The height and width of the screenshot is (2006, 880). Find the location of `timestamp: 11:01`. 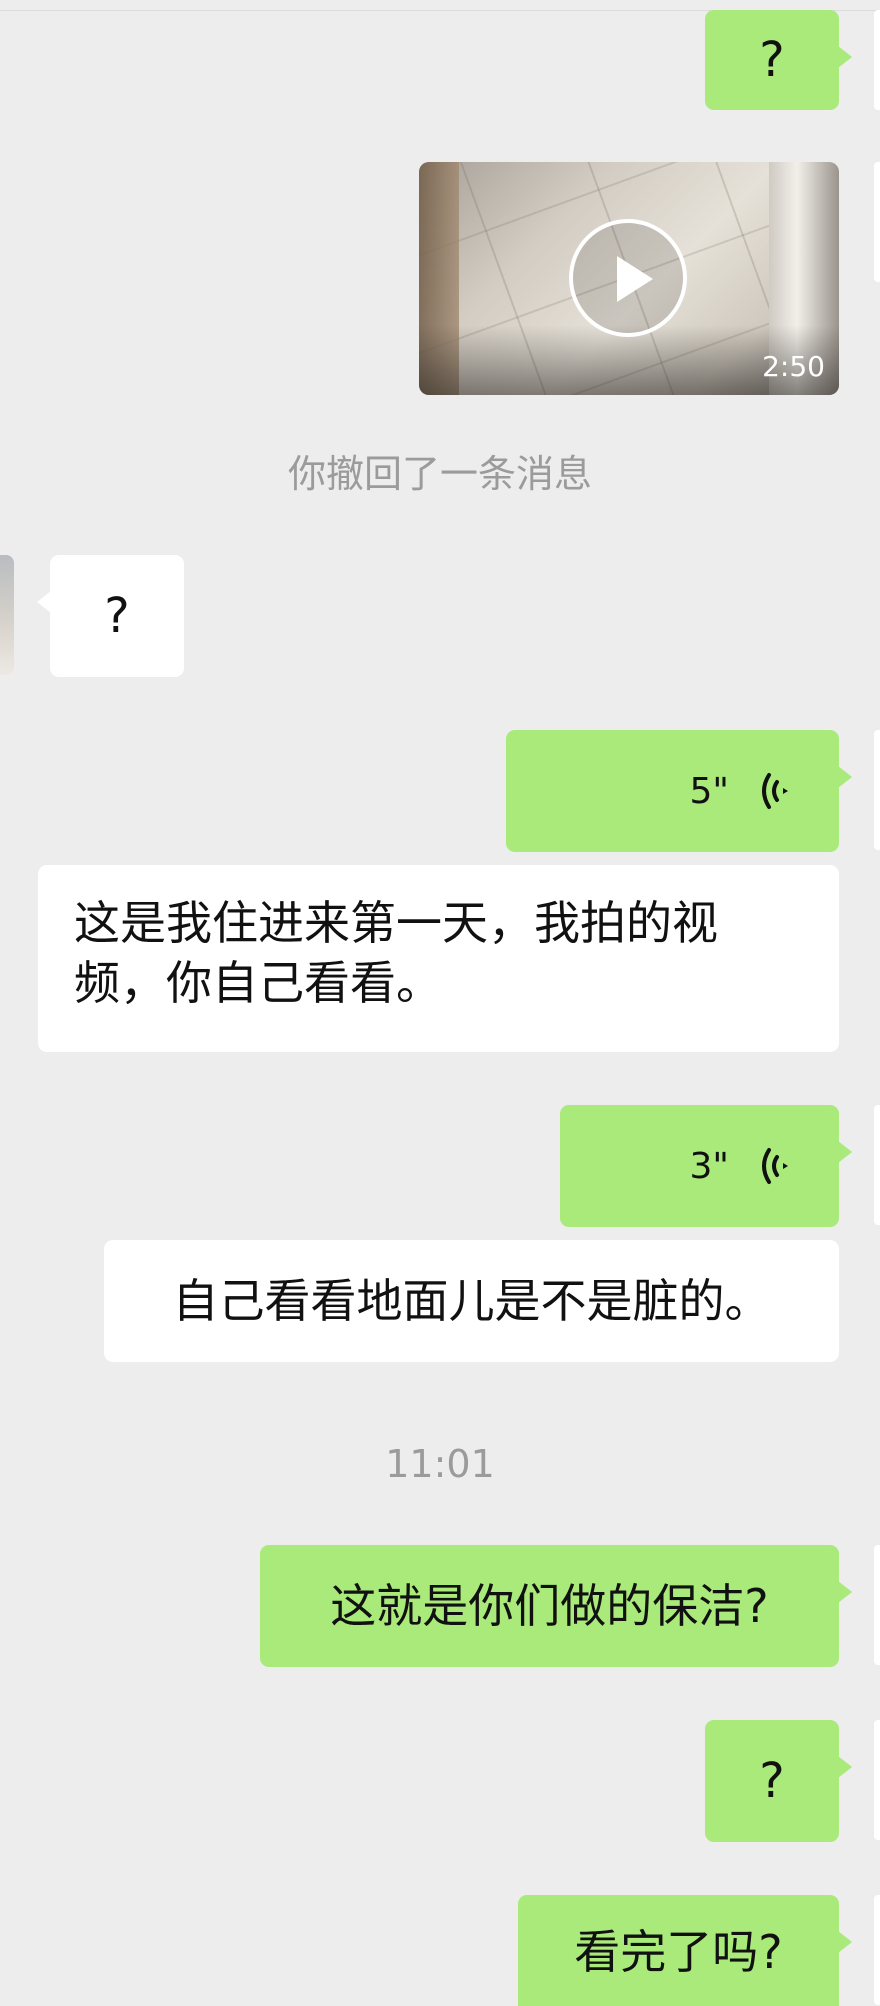

timestamp: 11:01 is located at coordinates (440, 1464).